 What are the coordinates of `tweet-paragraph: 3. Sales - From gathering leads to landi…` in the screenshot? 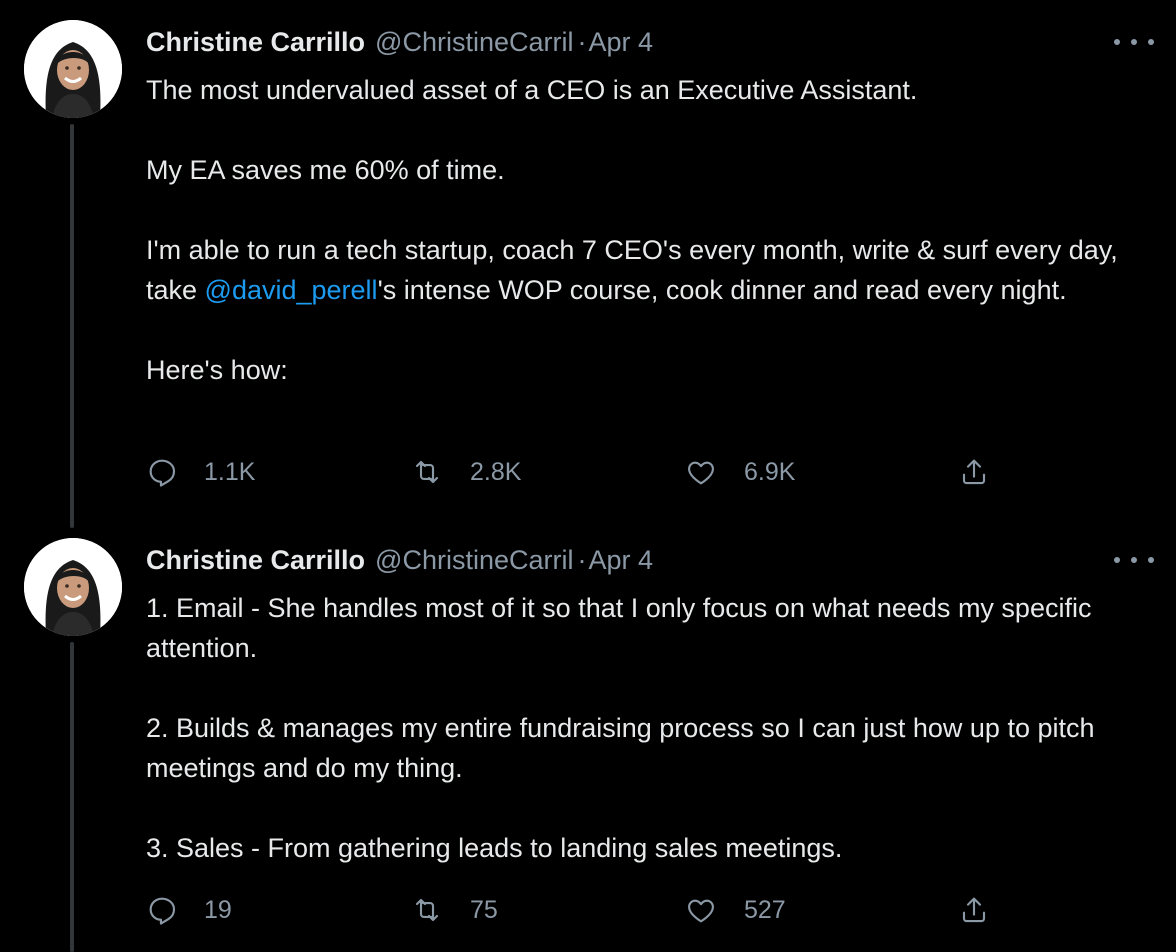 It's located at (494, 848).